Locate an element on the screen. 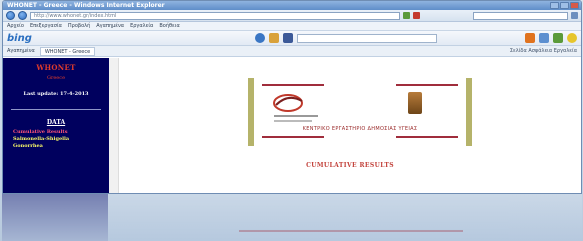  favorites-button: Αγαπημένα is located at coordinates (21, 51).